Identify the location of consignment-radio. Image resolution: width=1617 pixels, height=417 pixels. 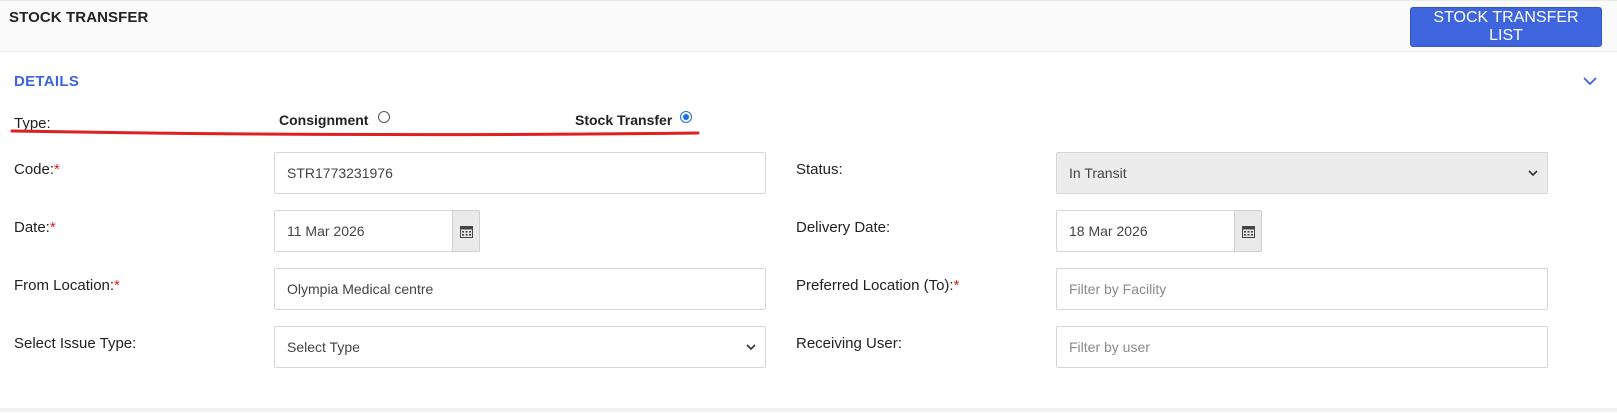
(384, 117).